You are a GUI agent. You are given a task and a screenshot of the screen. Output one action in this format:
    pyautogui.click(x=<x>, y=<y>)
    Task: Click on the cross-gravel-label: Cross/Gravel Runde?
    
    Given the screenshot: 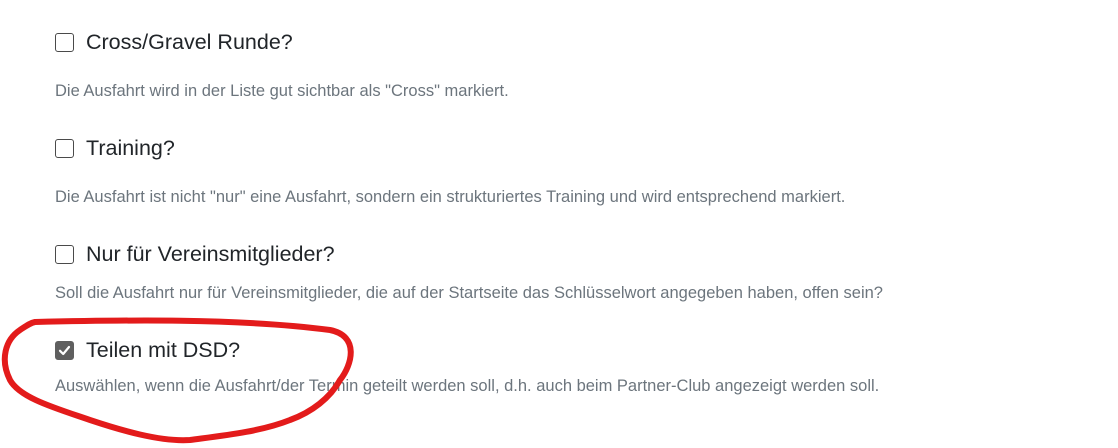 What is the action you would take?
    pyautogui.click(x=189, y=42)
    